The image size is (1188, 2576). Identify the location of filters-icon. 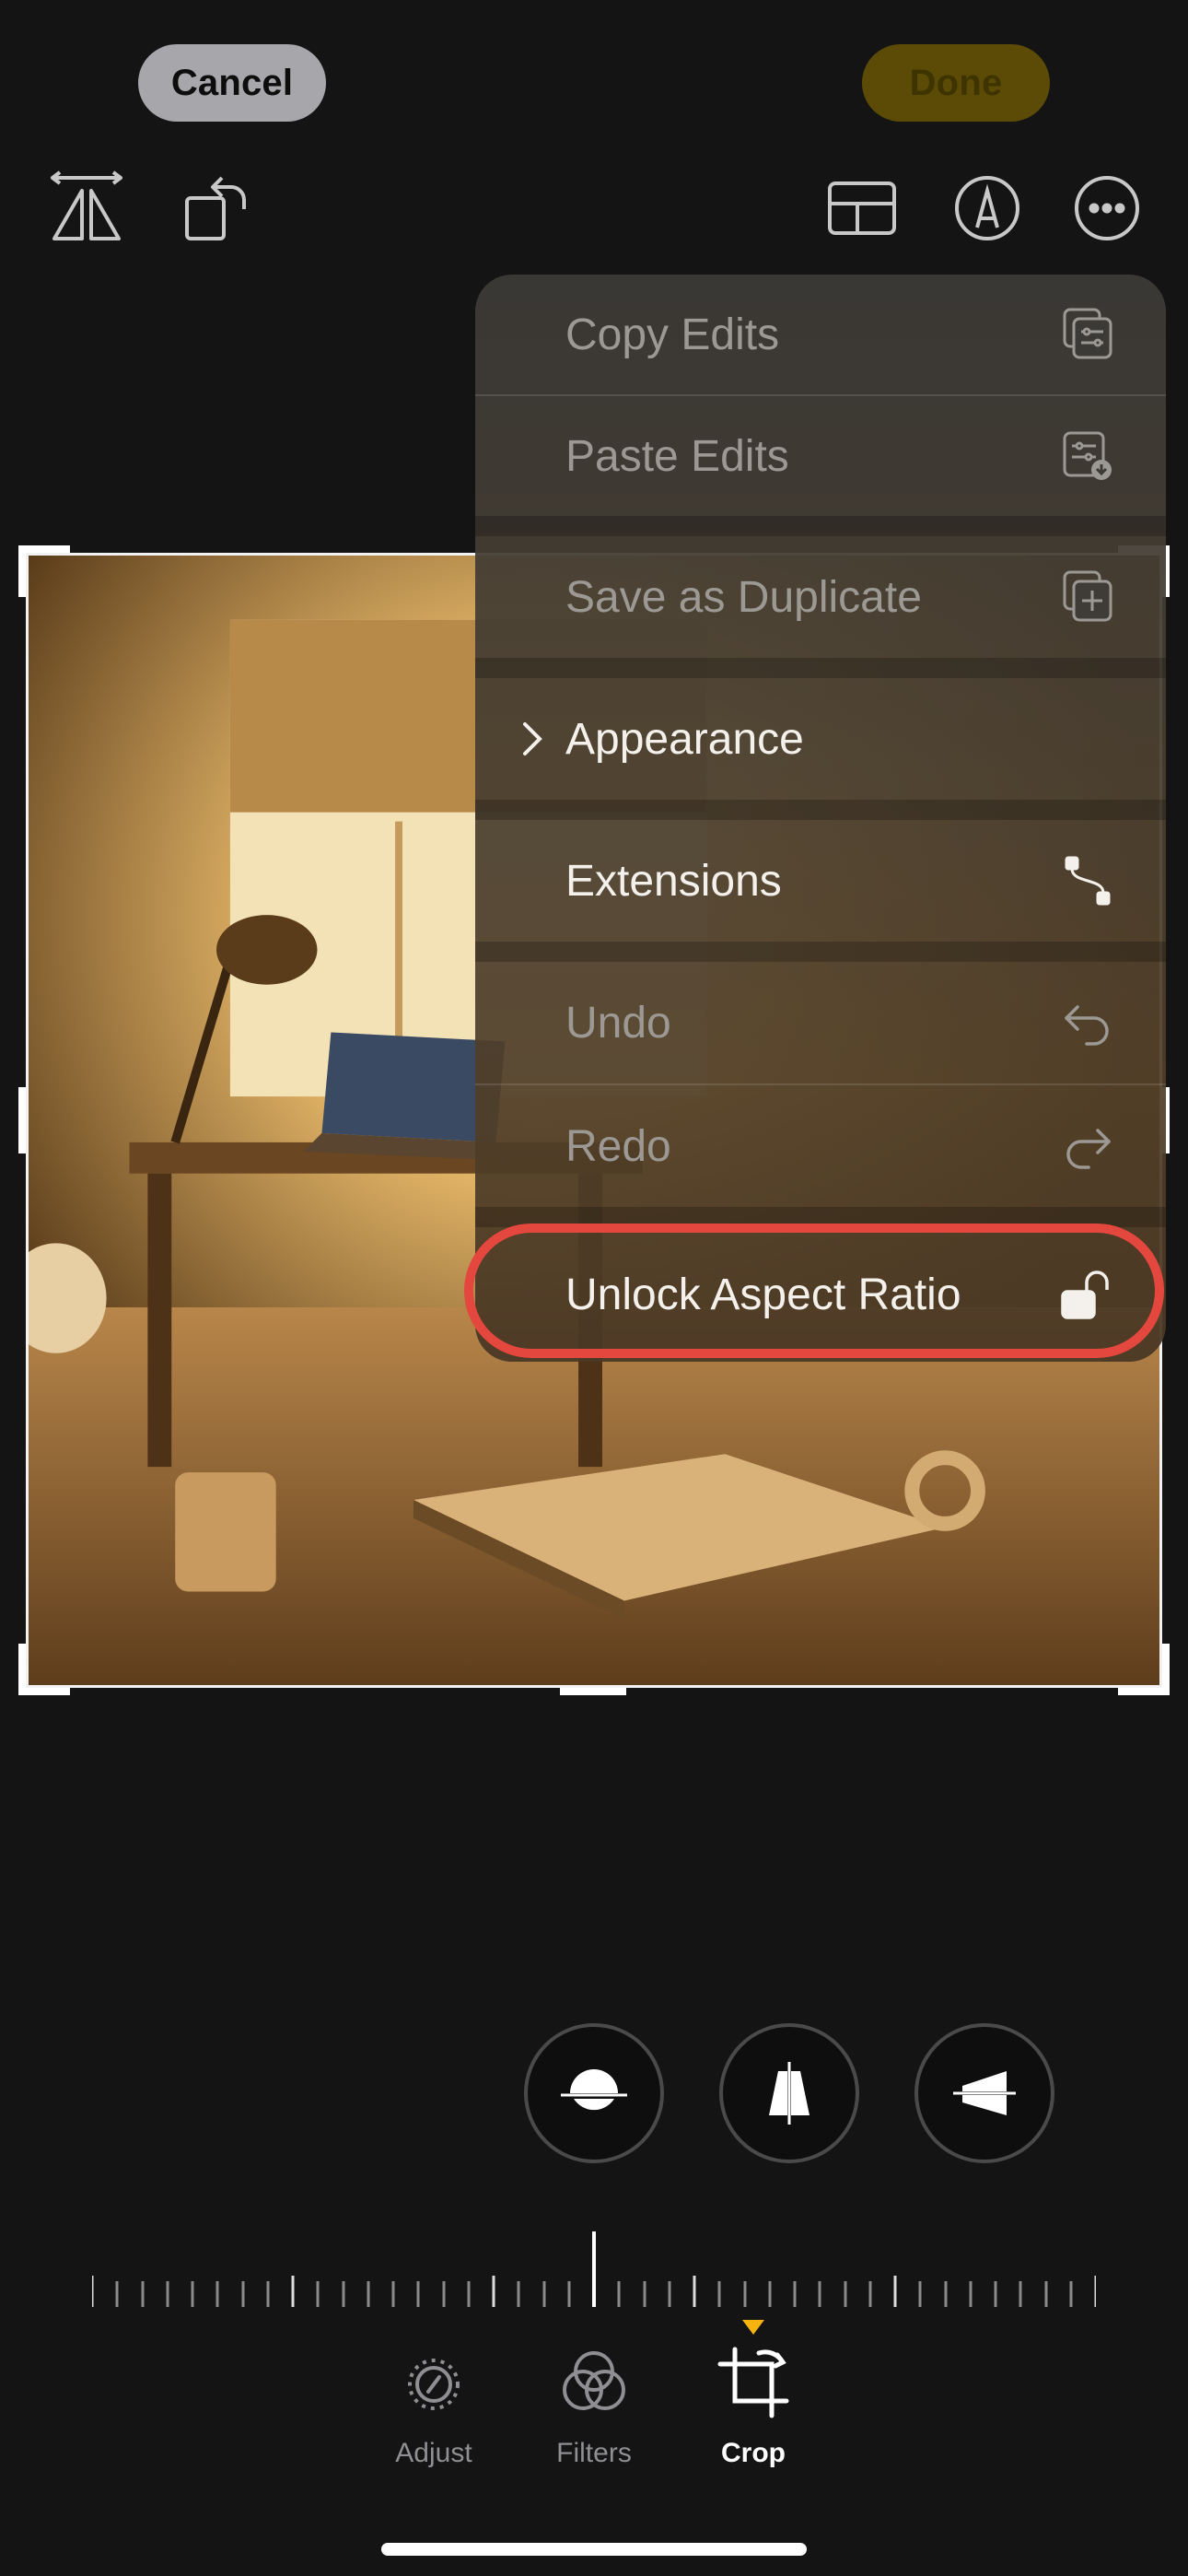
(594, 2380).